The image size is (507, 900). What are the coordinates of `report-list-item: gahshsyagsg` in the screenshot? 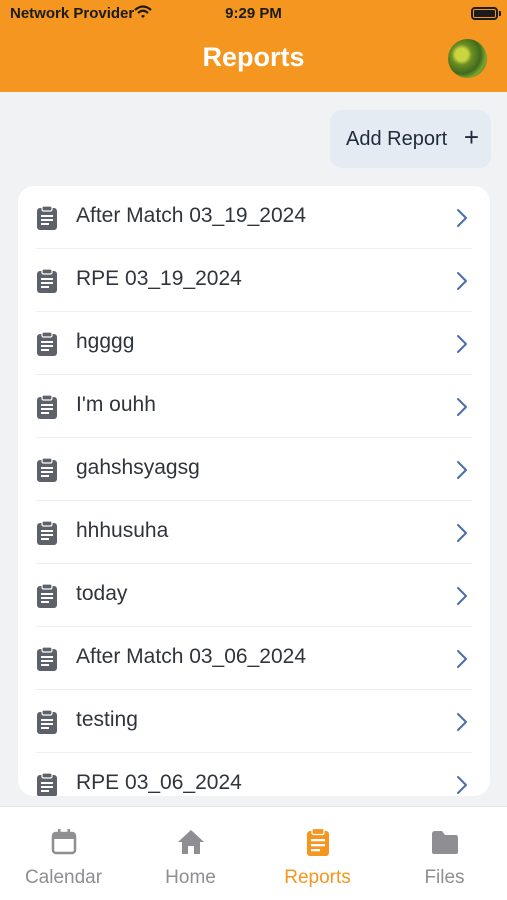 It's located at (254, 469).